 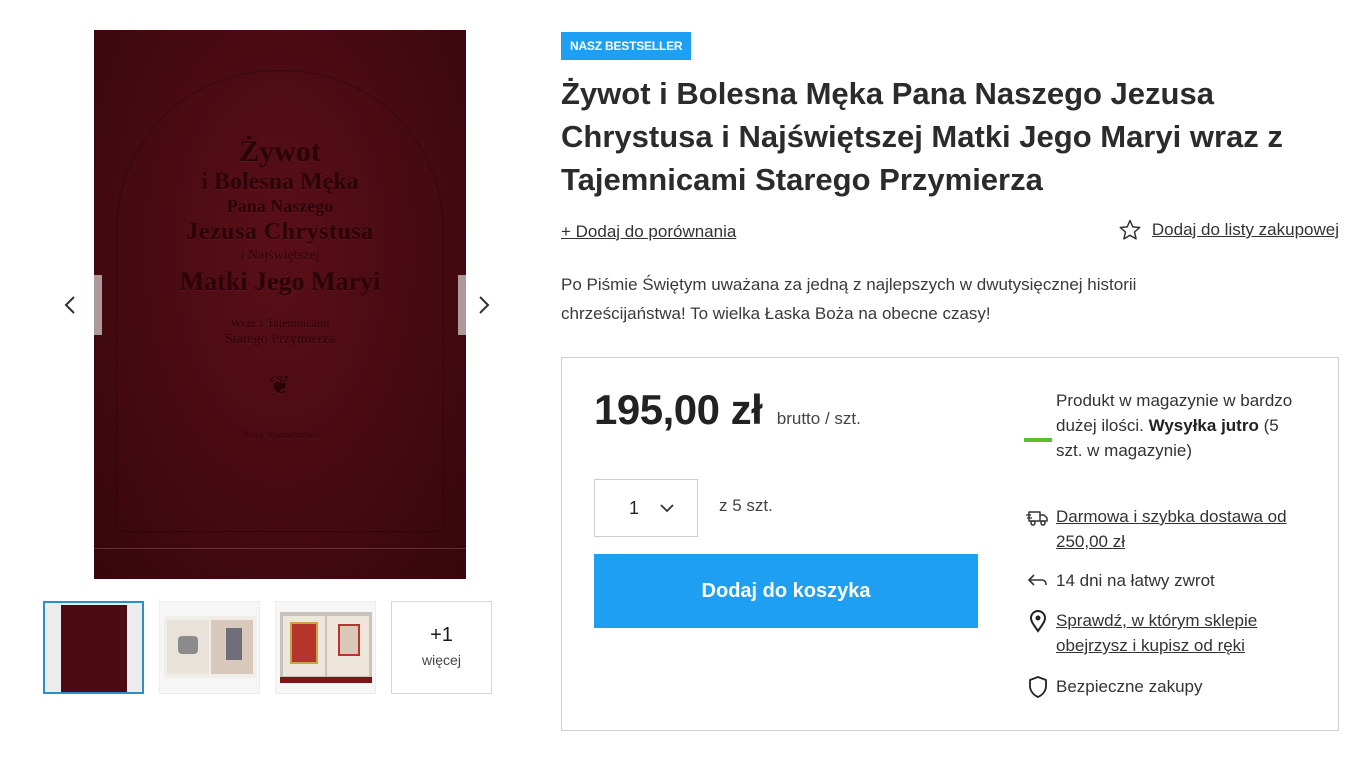 I want to click on shield-icon, so click(x=1038, y=687).